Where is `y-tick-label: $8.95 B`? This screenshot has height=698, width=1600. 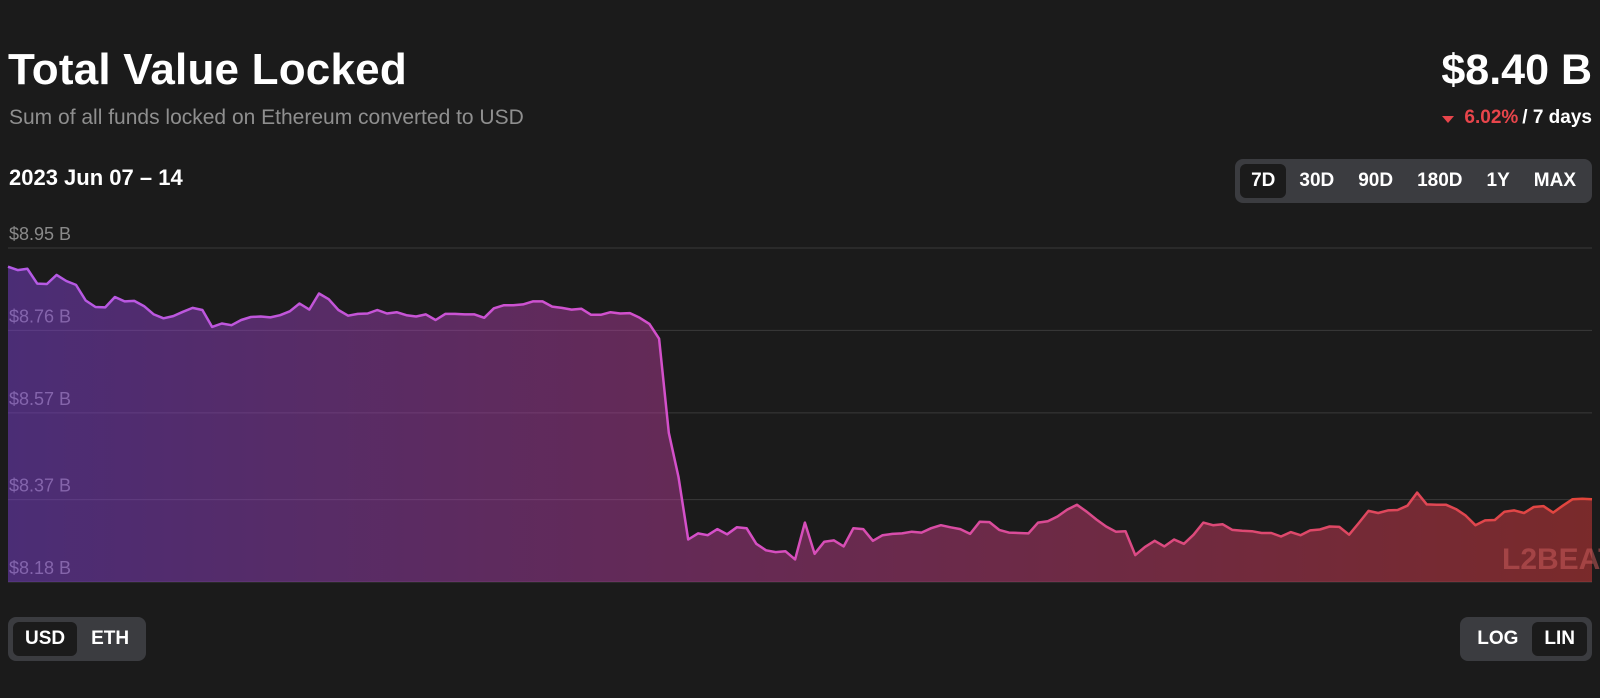
y-tick-label: $8.95 B is located at coordinates (40, 234).